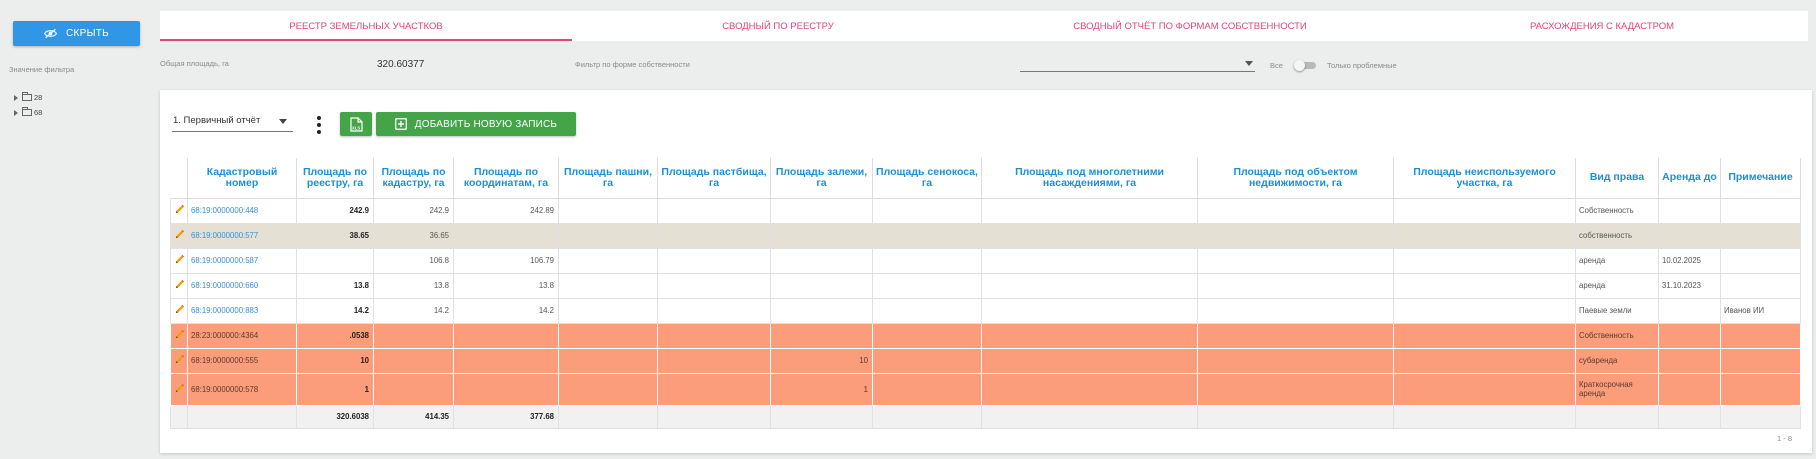 This screenshot has height=459, width=1816. Describe the element at coordinates (985, 389) in the screenshot. I see `table-row: 68:19:0000000:578 1 1 Краткосрочная аренда` at that location.